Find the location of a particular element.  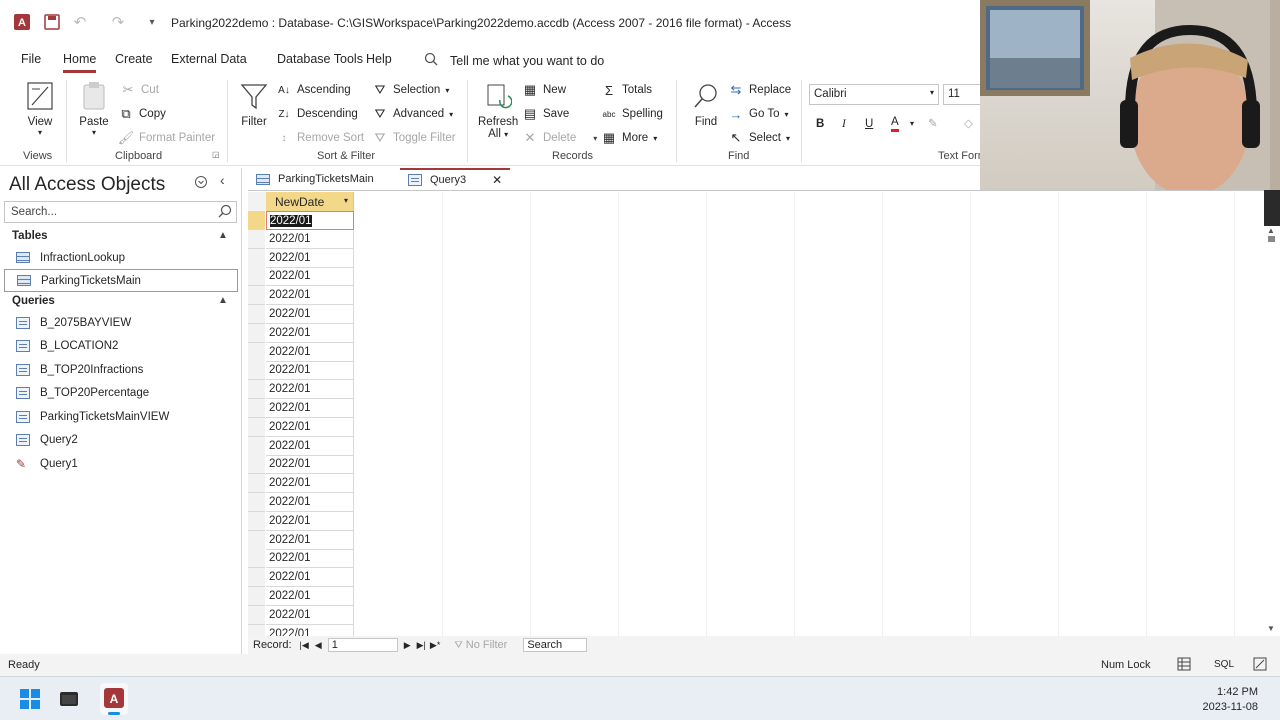

bold-button: B is located at coordinates (820, 124).